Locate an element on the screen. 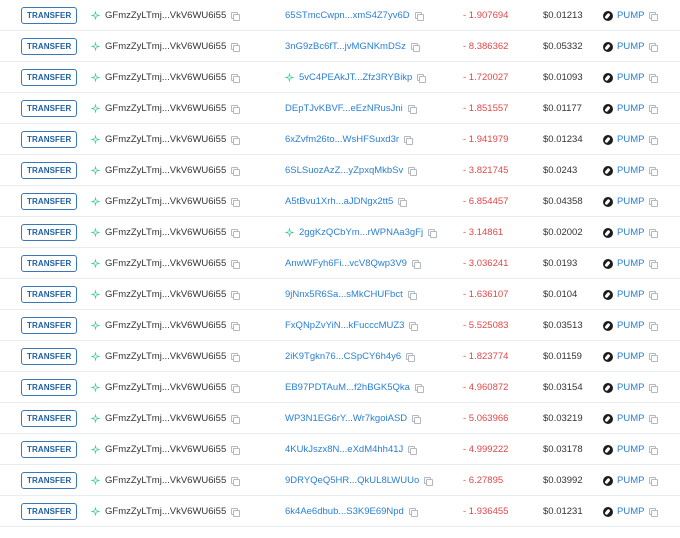 This screenshot has width=680, height=538. to-address-link: DEpTJvKBVF...eEzNRusJni is located at coordinates (344, 108).